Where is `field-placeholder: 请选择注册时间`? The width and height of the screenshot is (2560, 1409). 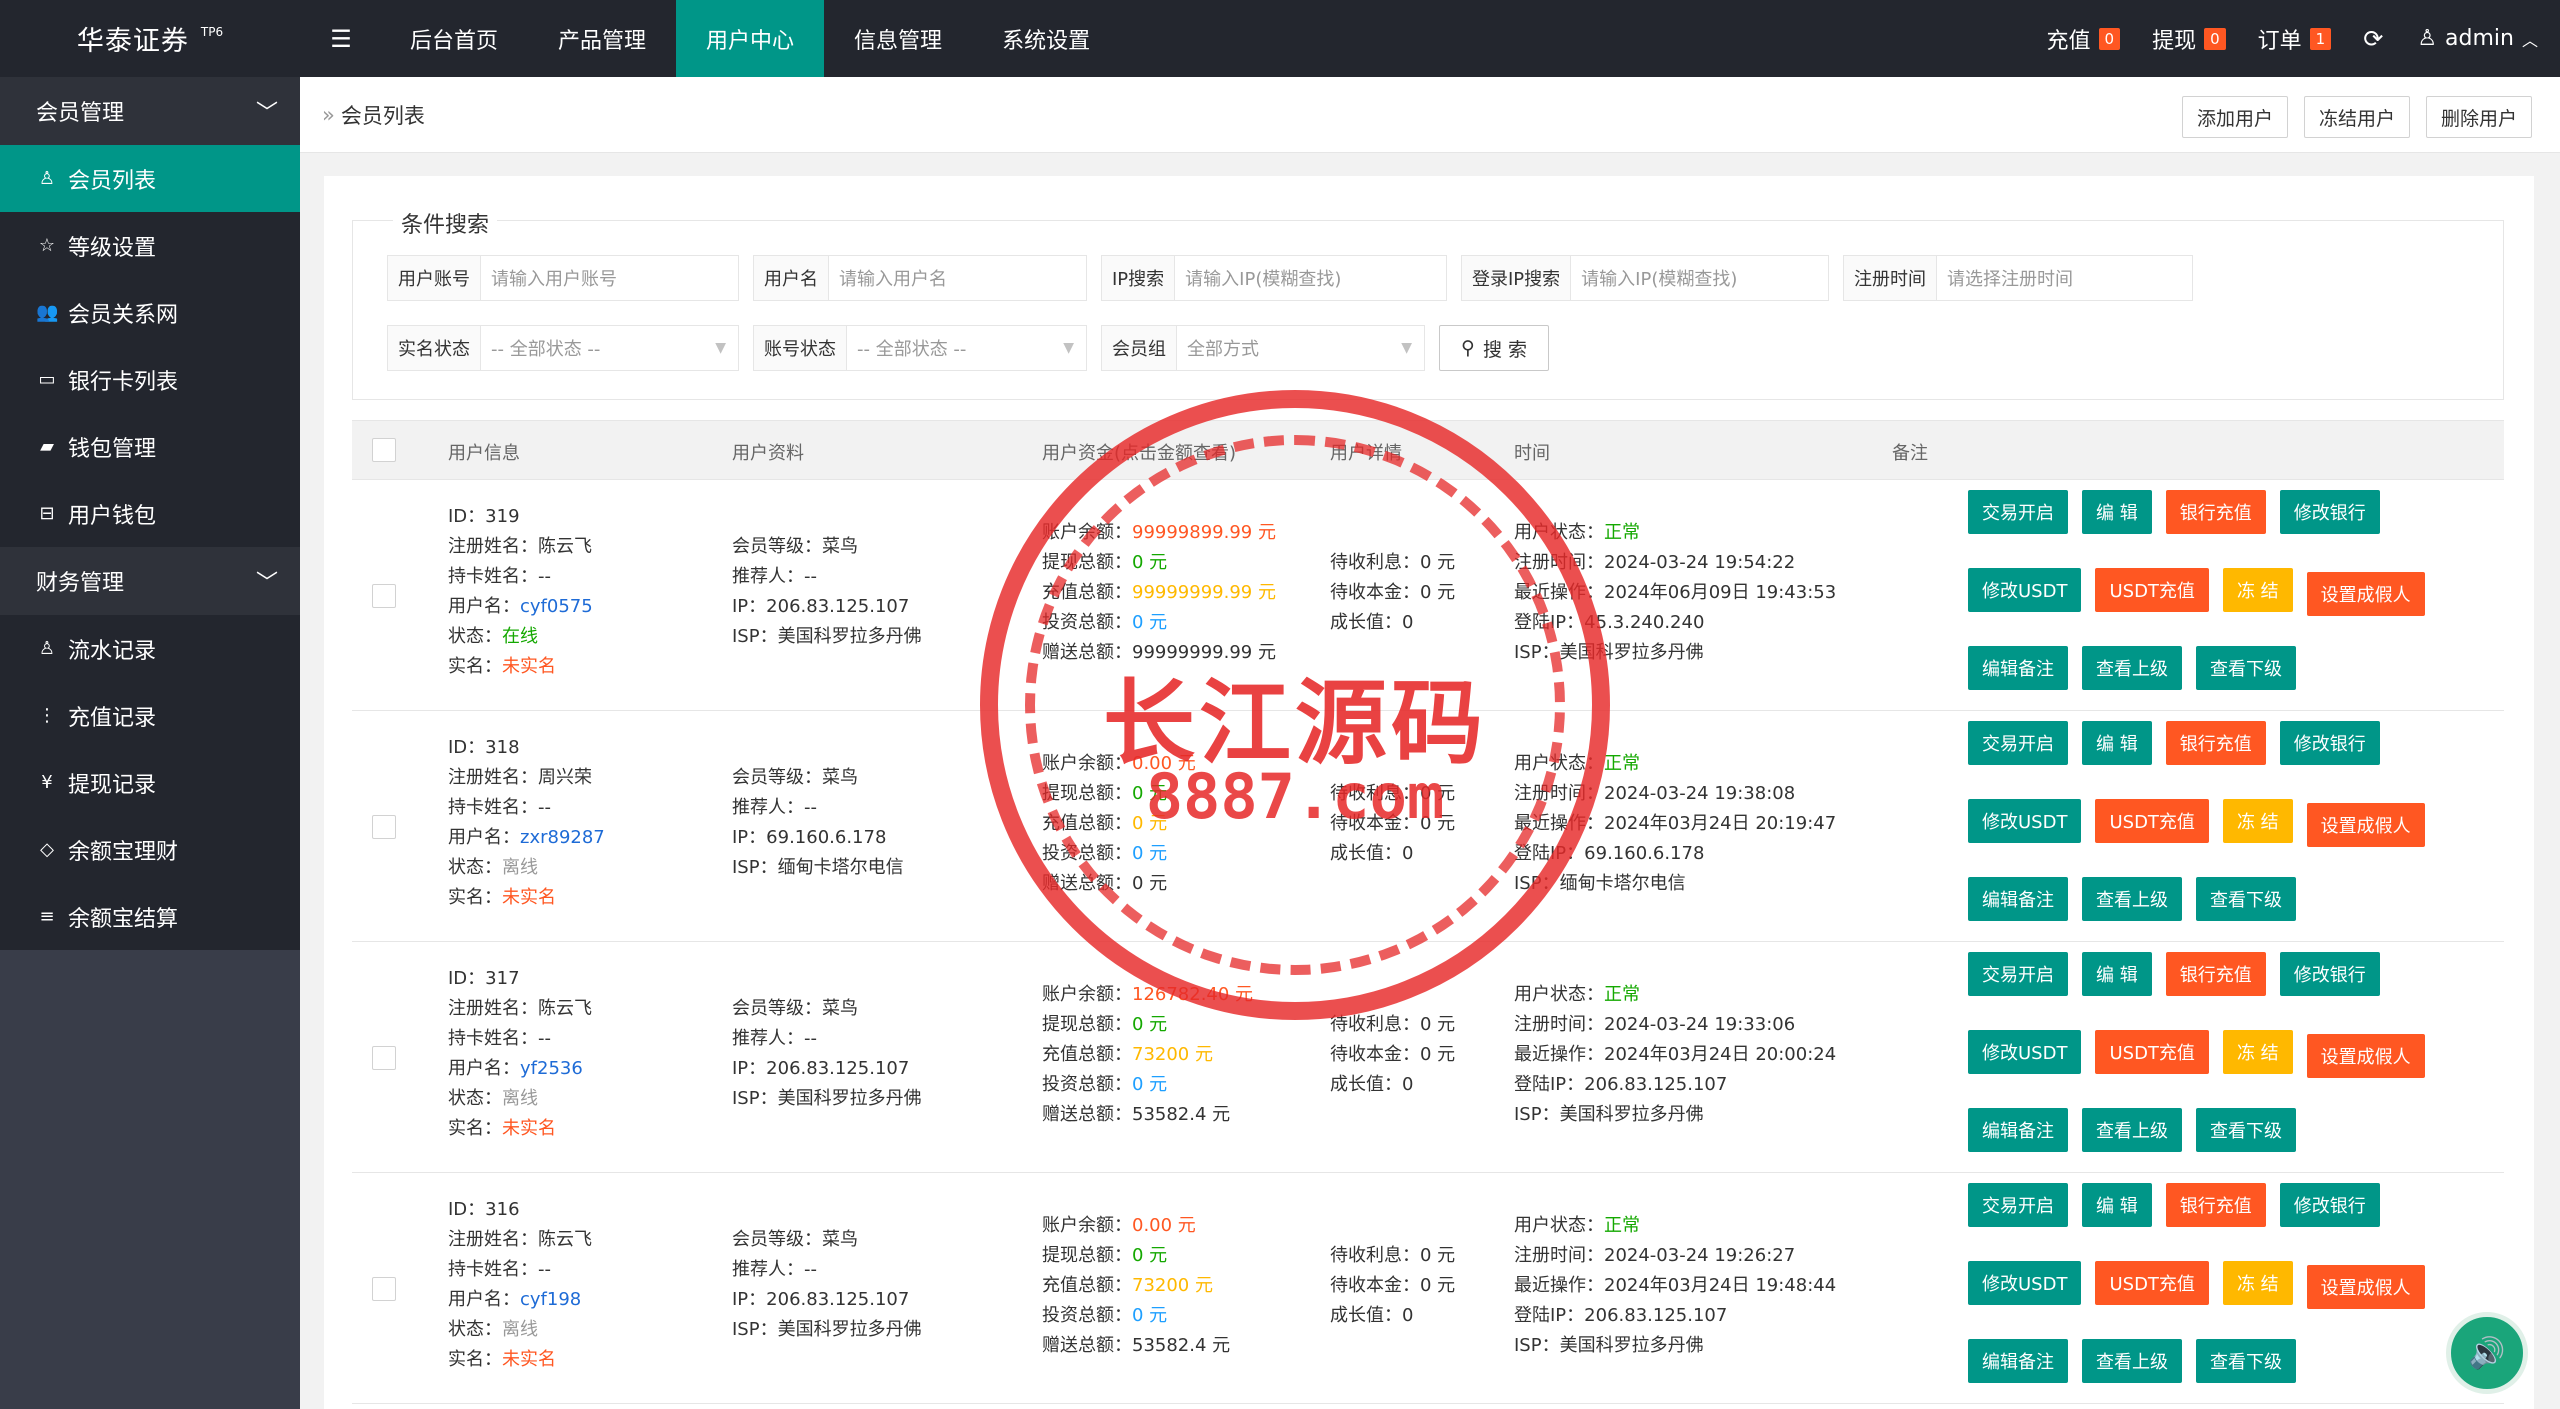
field-placeholder: 请选择注册时间 is located at coordinates (2010, 278).